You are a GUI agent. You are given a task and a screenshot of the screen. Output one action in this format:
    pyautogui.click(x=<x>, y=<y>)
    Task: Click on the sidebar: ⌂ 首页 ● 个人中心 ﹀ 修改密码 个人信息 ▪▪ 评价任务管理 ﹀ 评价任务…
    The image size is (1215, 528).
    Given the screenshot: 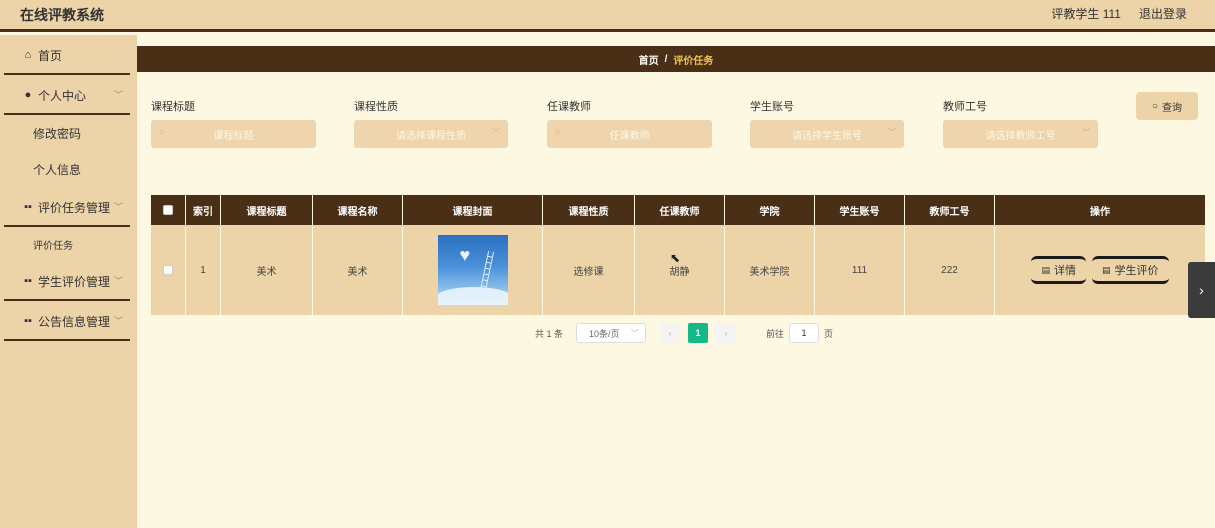 What is the action you would take?
    pyautogui.click(x=68, y=281)
    